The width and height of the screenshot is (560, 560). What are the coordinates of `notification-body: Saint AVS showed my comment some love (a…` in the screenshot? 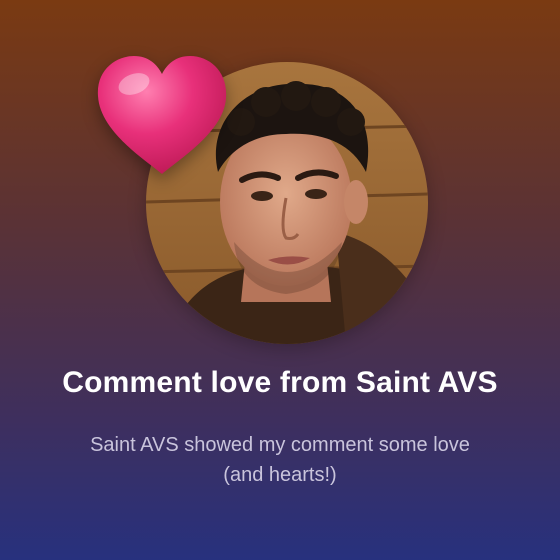 It's located at (280, 460).